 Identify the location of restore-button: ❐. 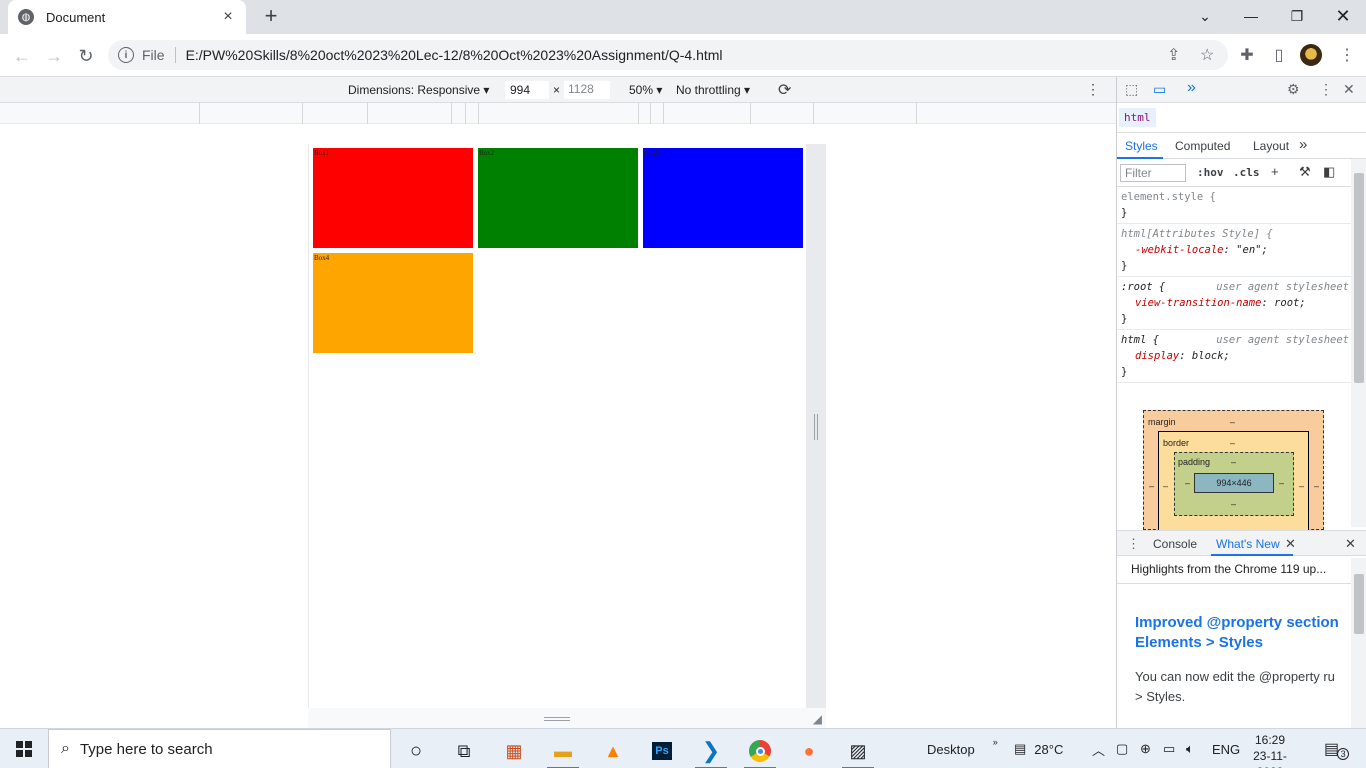
(1297, 16).